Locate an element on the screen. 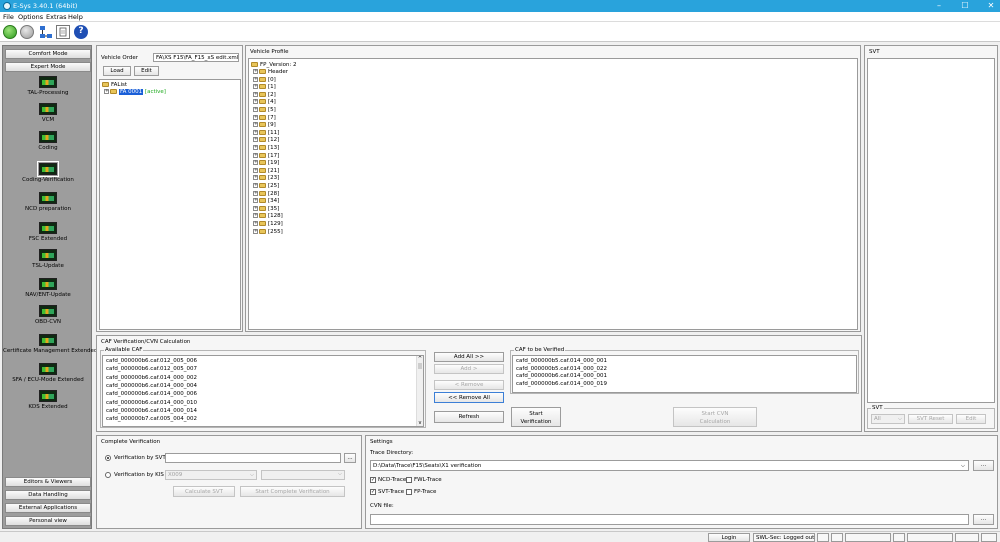 Image resolution: width=1000 pixels, height=542 pixels. profile-tree-node: + [4] is located at coordinates (264, 102).